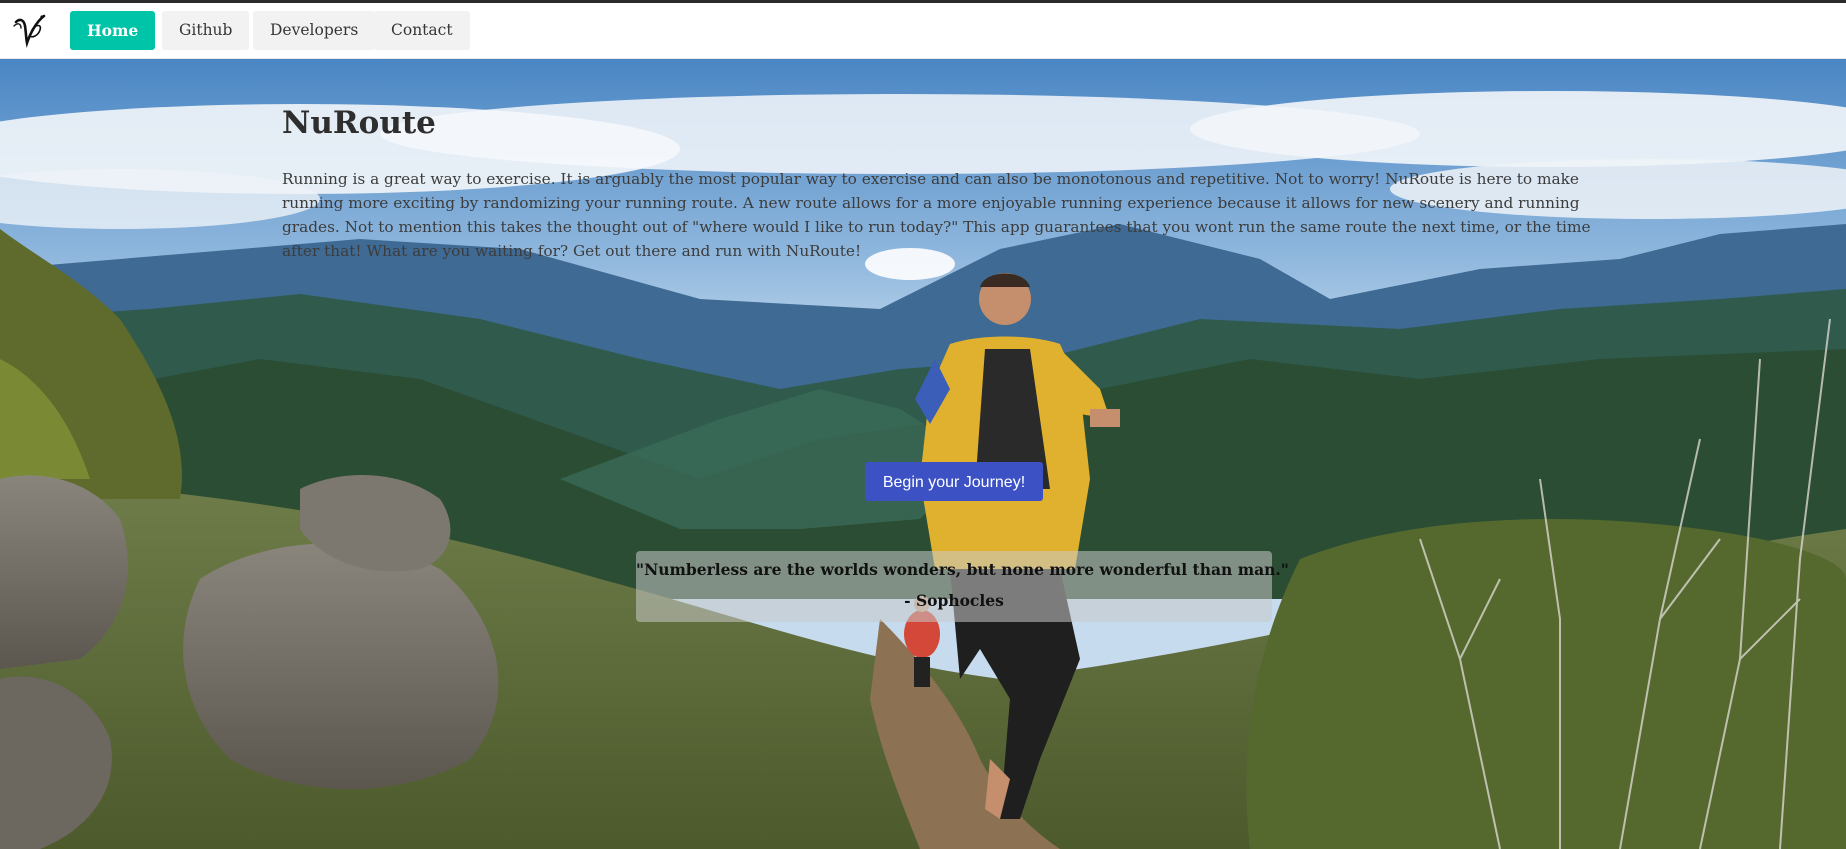 The width and height of the screenshot is (1846, 849). I want to click on page-title: NuRoute, so click(359, 123).